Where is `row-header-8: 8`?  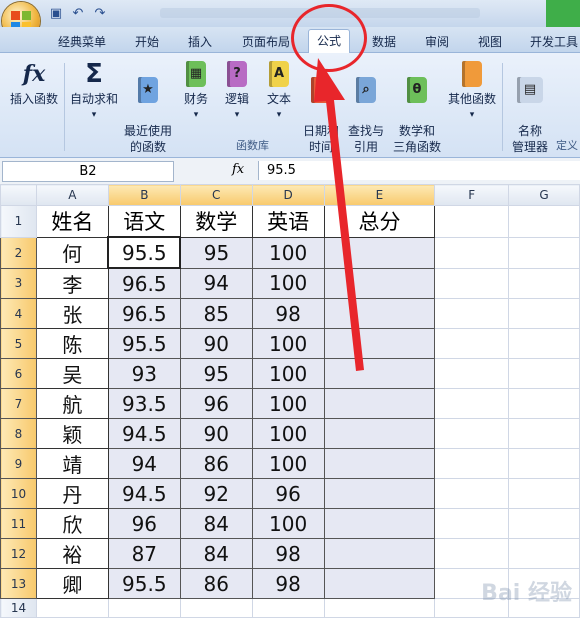 row-header-8: 8 is located at coordinates (18, 433).